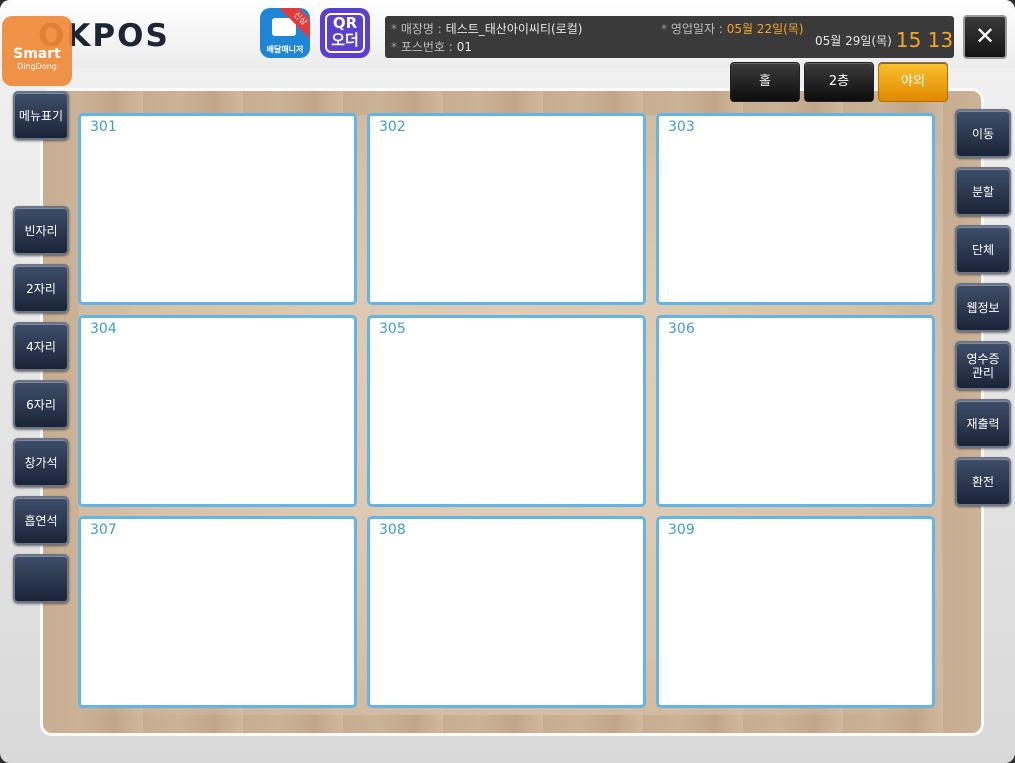  Describe the element at coordinates (681, 329) in the screenshot. I see `table-number: 306` at that location.